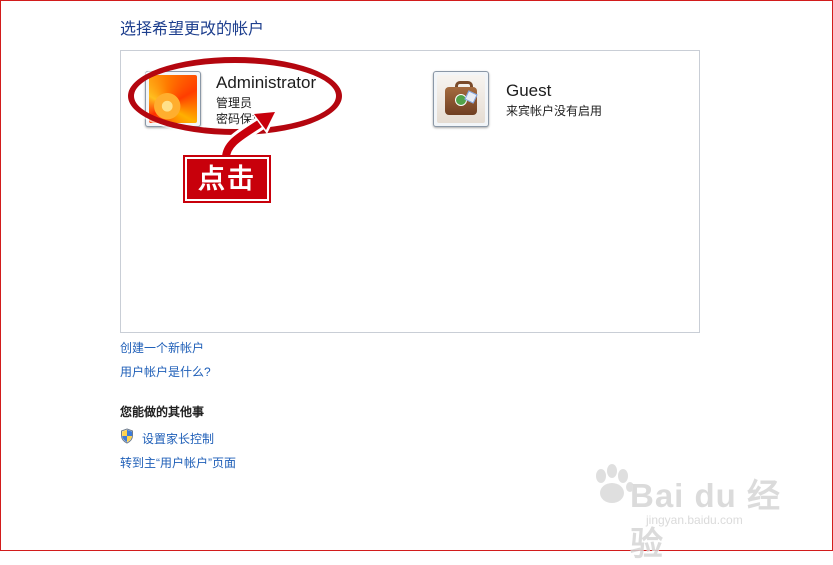 The image size is (833, 565). I want to click on guest-name: Guest, so click(528, 91).